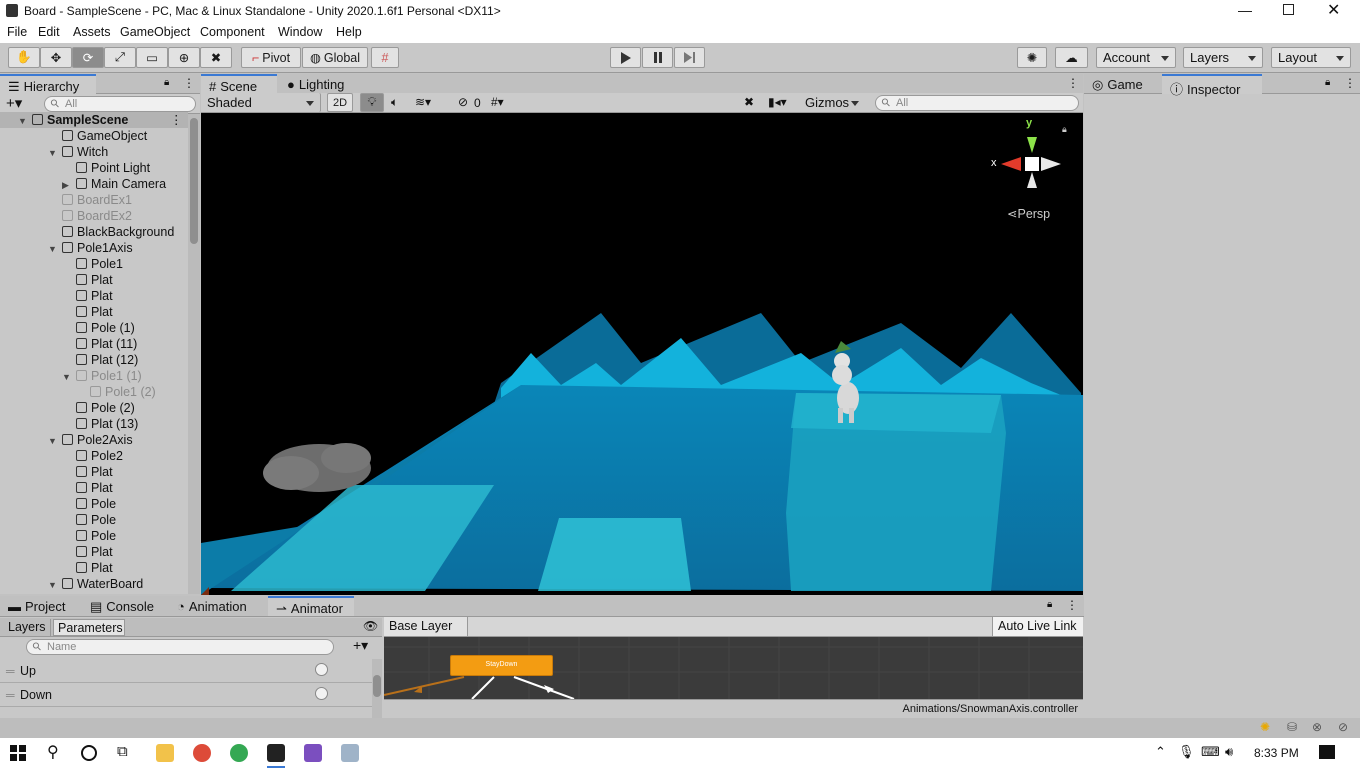  What do you see at coordinates (350, 753) in the screenshot?
I see `app-icon` at bounding box center [350, 753].